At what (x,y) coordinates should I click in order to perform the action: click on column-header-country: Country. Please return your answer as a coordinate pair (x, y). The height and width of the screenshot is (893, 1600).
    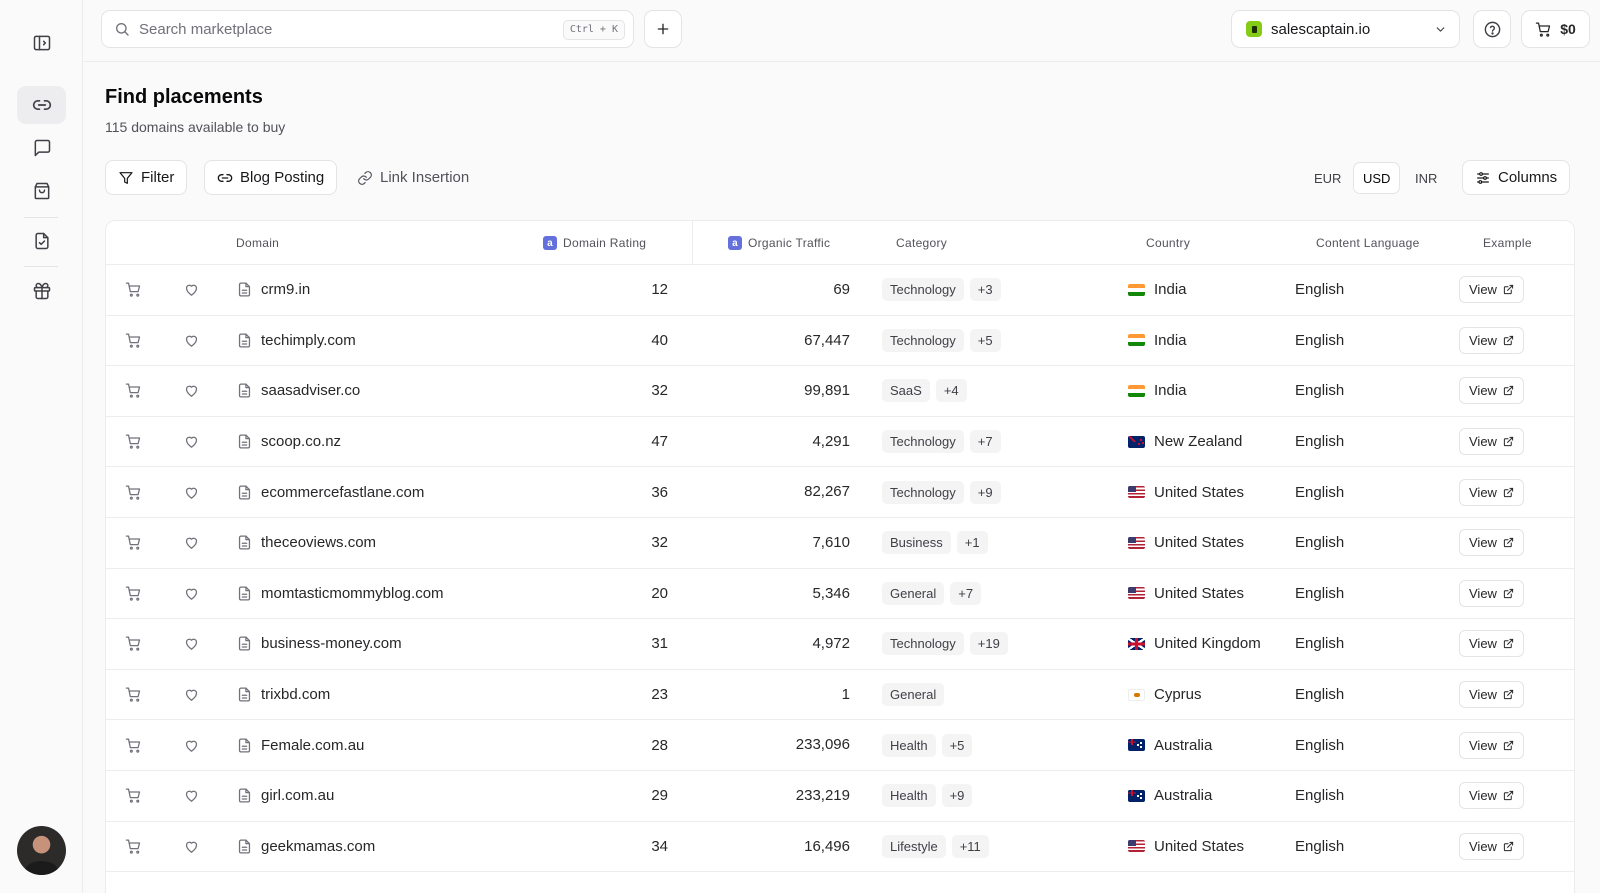
    Looking at the image, I should click on (1168, 243).